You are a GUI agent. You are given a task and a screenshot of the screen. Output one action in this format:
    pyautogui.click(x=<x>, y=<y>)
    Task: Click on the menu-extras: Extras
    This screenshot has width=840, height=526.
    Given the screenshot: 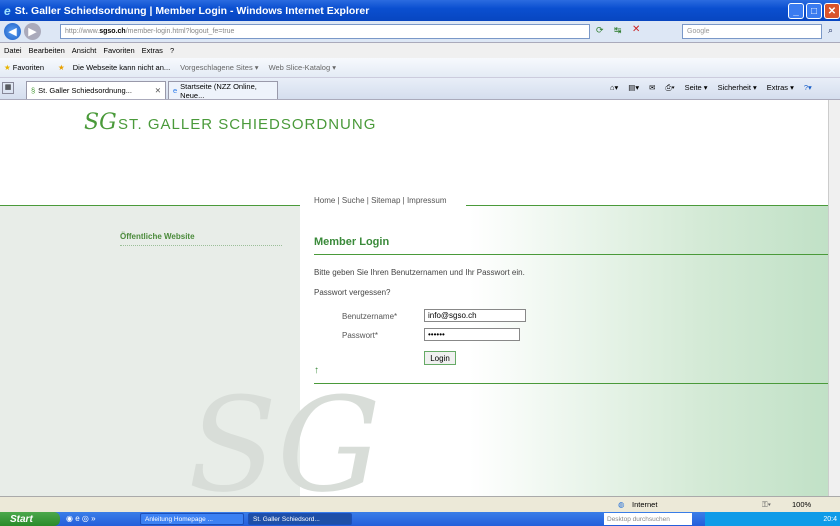 What is the action you would take?
    pyautogui.click(x=152, y=50)
    